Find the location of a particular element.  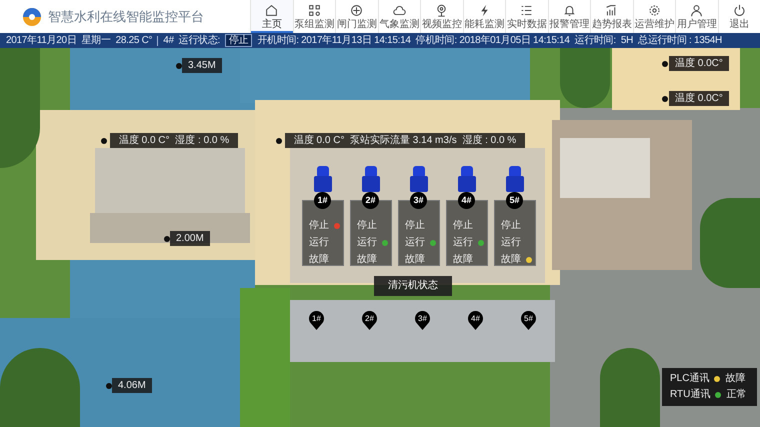

grid-icon is located at coordinates (314, 10).